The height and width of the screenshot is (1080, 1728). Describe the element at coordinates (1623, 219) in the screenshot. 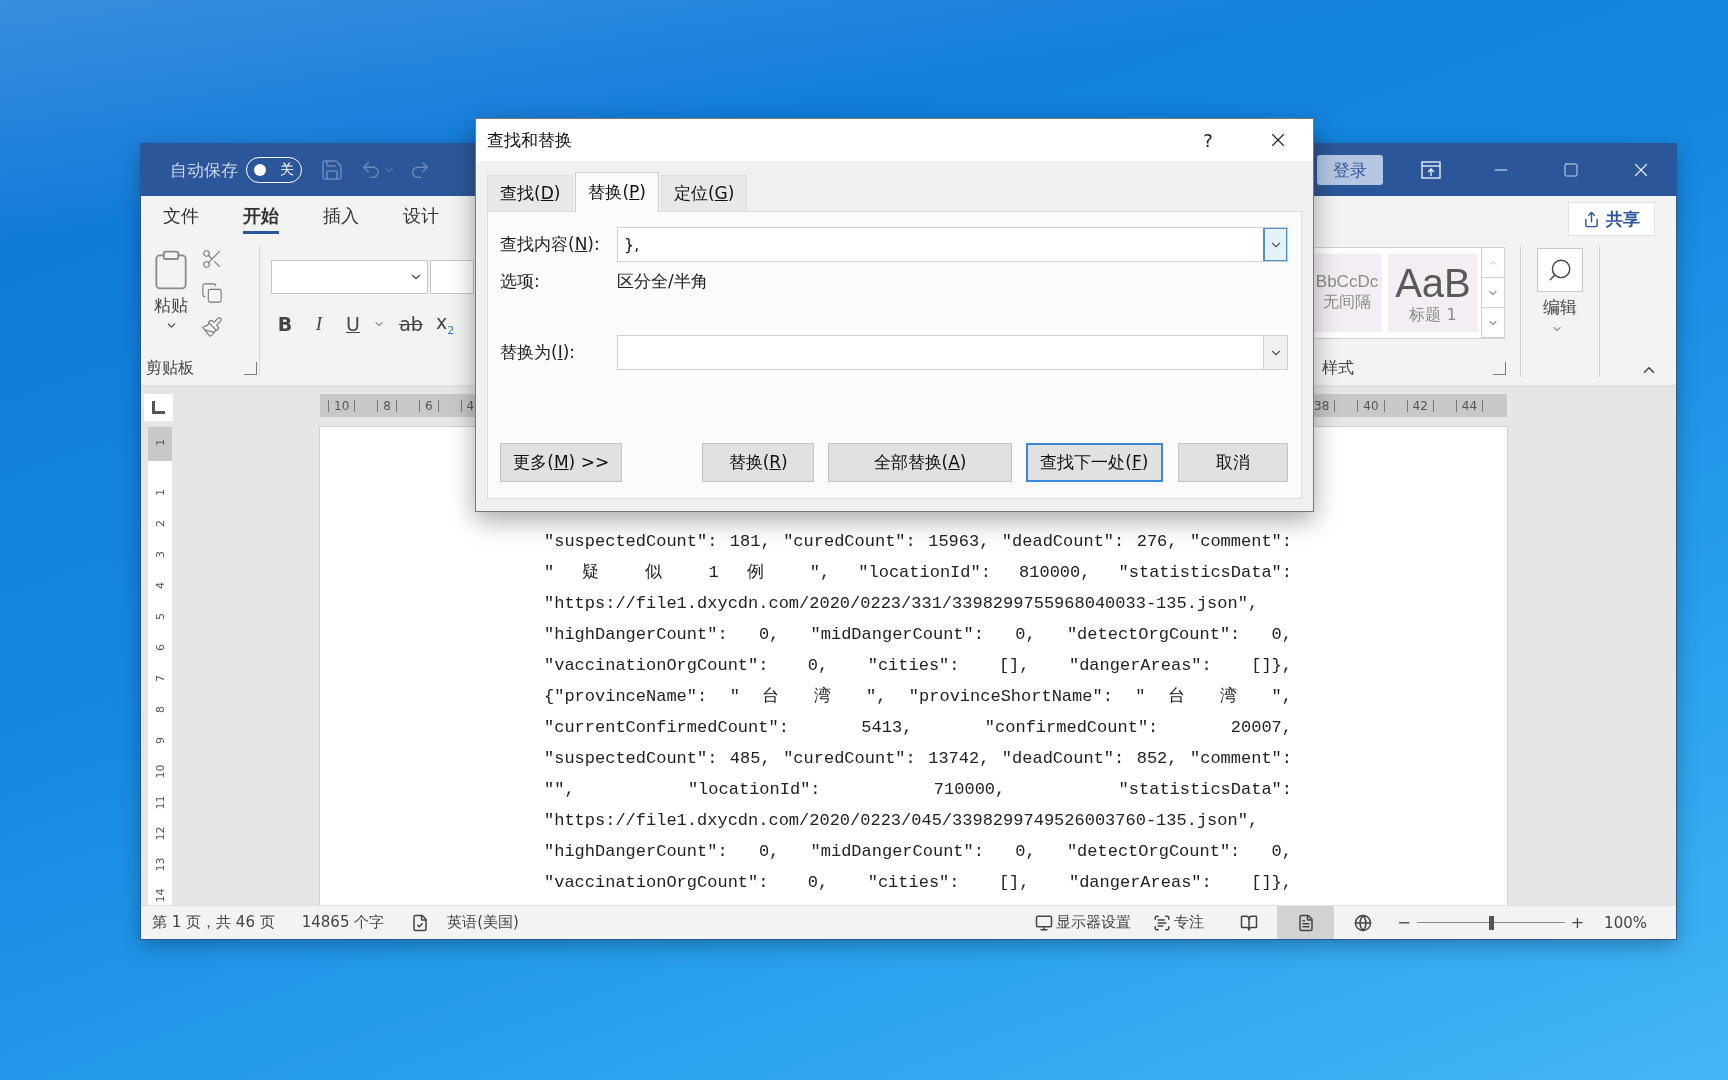

I see `share-label: 共享` at that location.